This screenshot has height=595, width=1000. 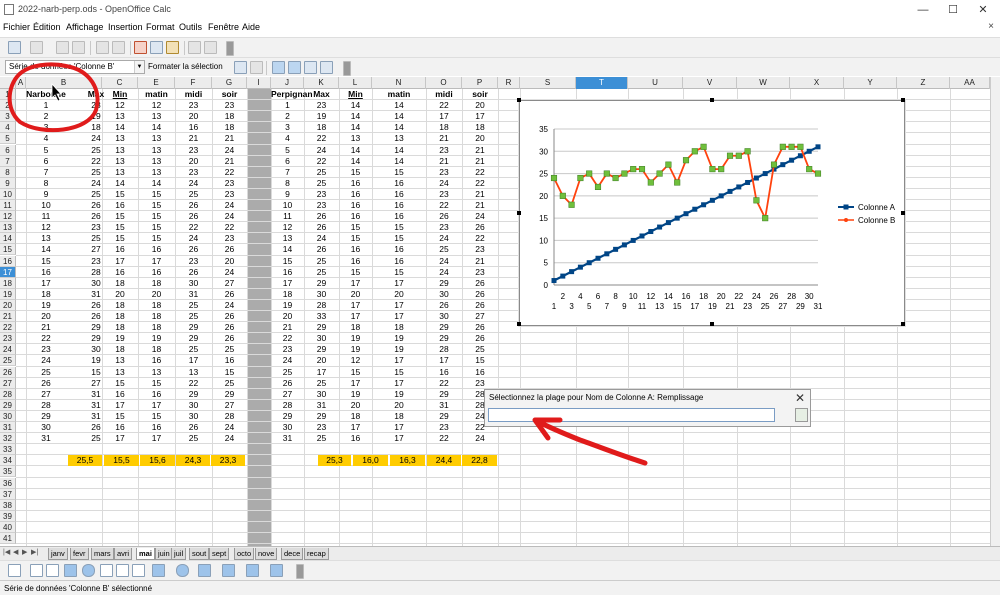 I want to click on table-cell: 28, so click(x=287, y=405).